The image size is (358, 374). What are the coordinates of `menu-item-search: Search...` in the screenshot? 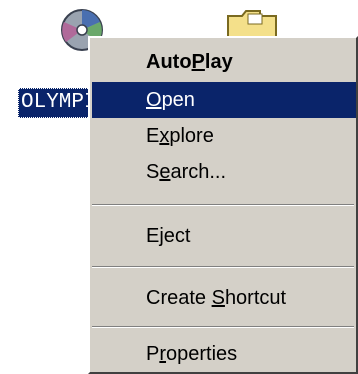 It's located at (224, 172).